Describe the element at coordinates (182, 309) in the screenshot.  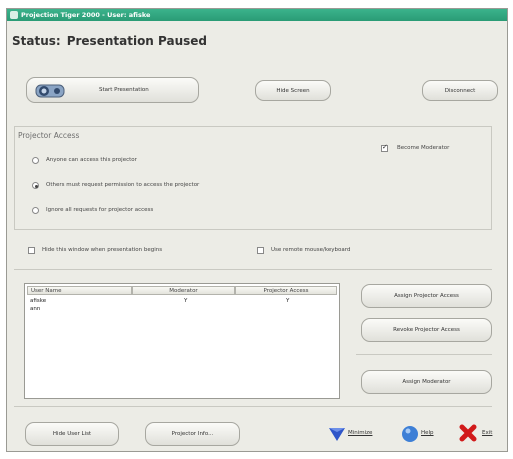
I see `table-row: ann` at that location.